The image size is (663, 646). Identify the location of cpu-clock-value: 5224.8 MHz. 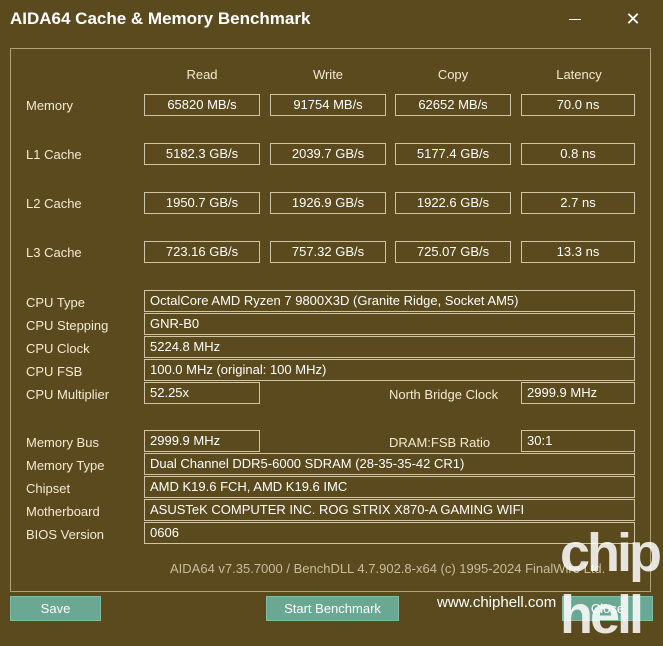
(389, 347).